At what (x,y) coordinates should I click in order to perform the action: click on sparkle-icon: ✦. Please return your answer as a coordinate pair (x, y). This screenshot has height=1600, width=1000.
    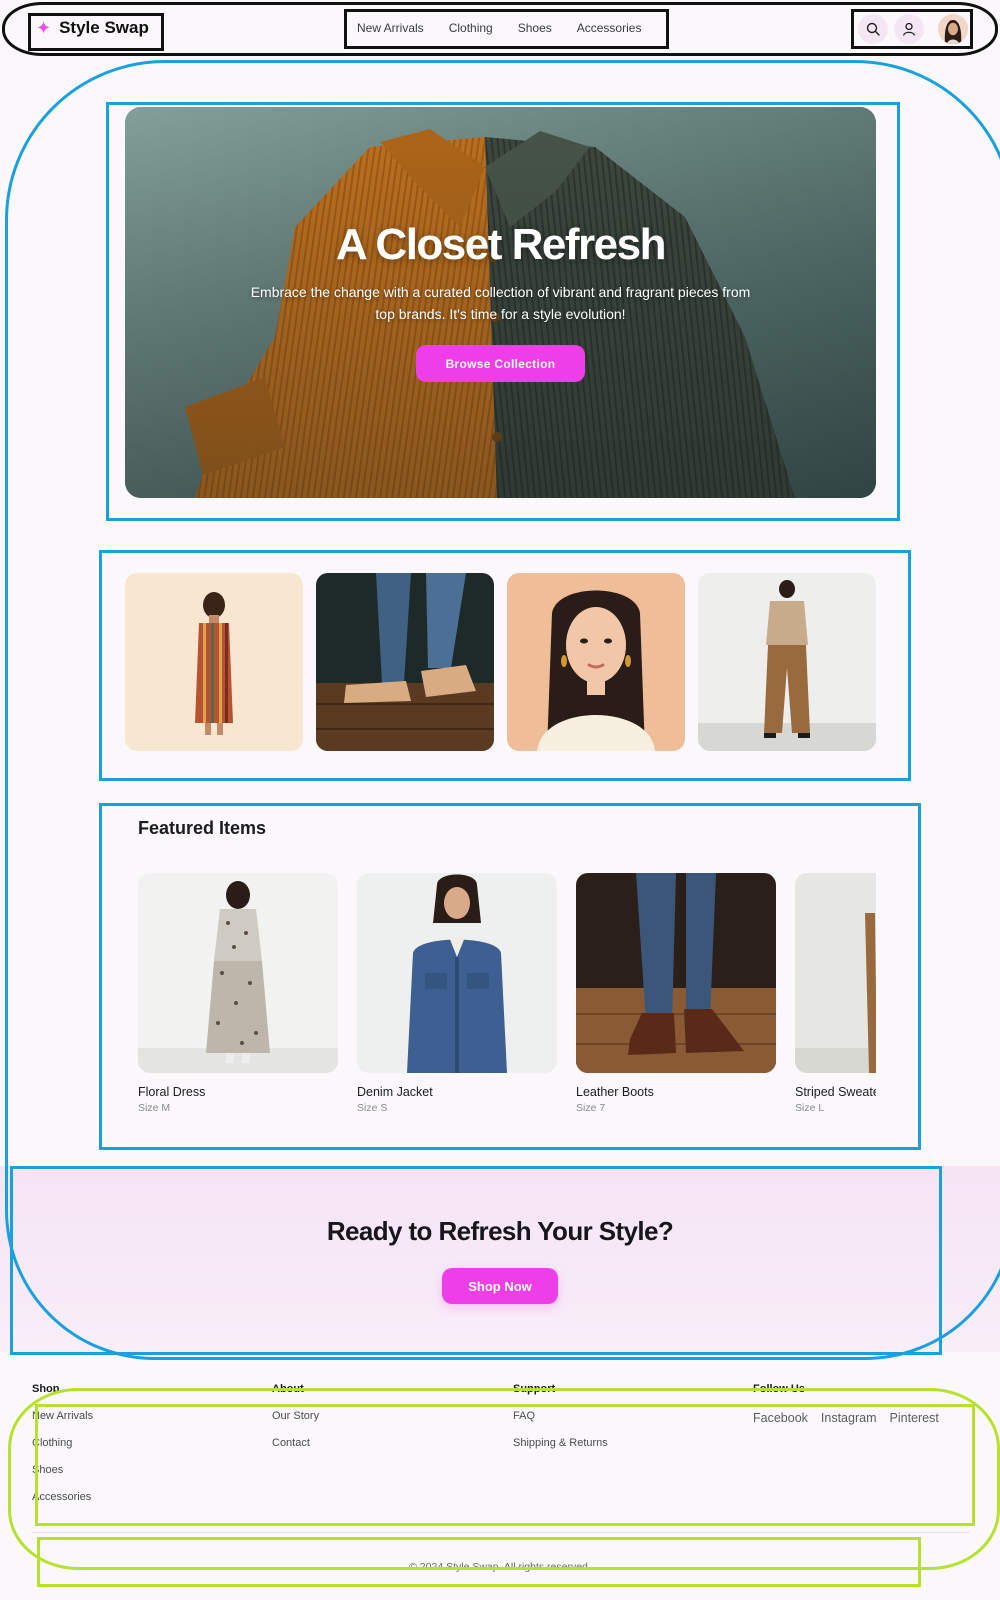
    Looking at the image, I should click on (44, 28).